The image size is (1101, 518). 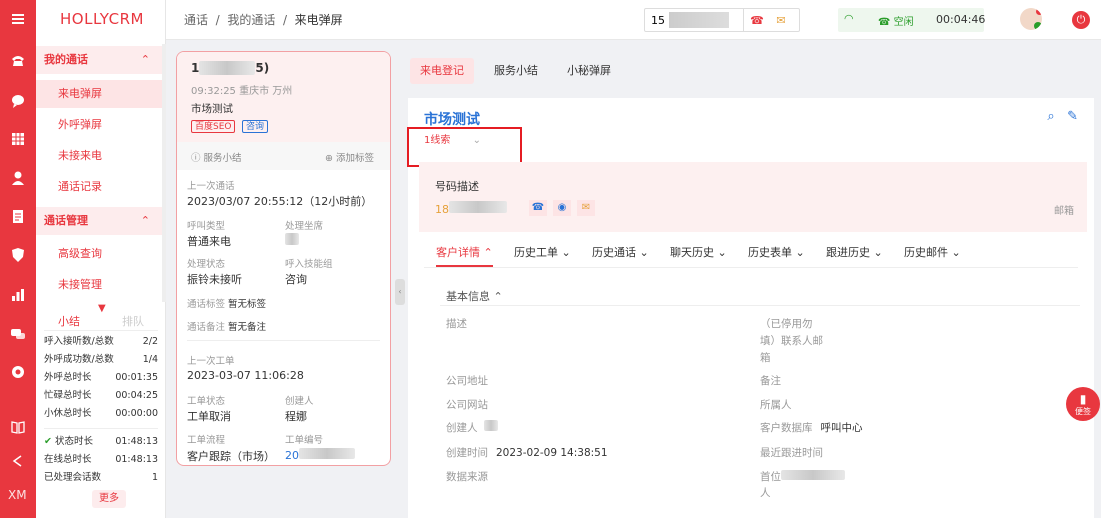 What do you see at coordinates (18, 255) in the screenshot?
I see `shield-icon` at bounding box center [18, 255].